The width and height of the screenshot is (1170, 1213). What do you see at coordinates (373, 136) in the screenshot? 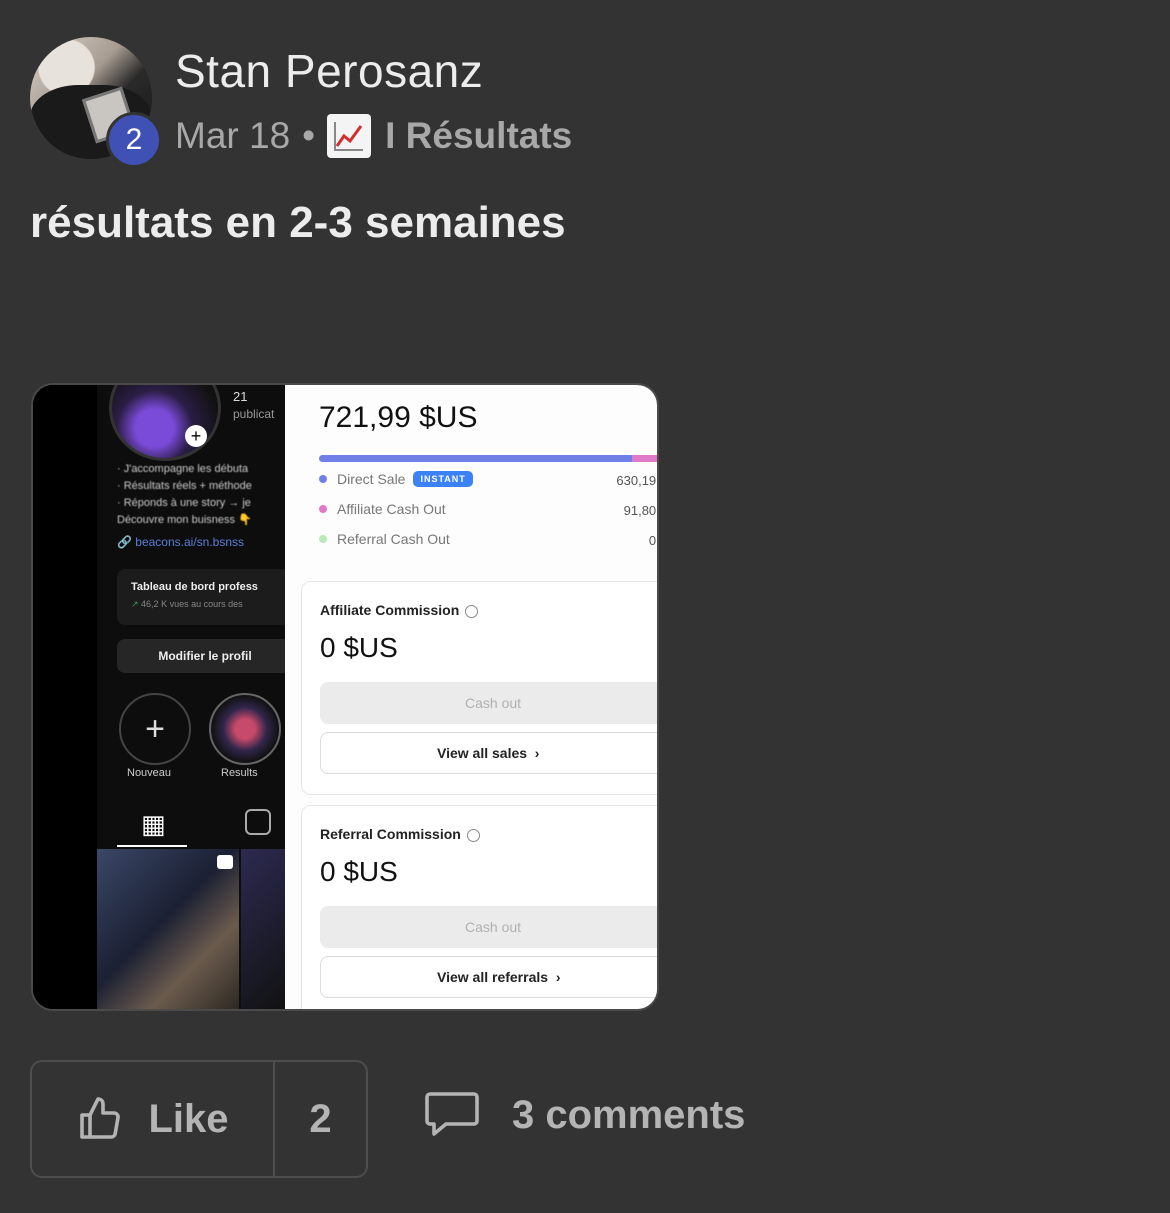
I see `post-meta: Mar 18 • I Résultats` at bounding box center [373, 136].